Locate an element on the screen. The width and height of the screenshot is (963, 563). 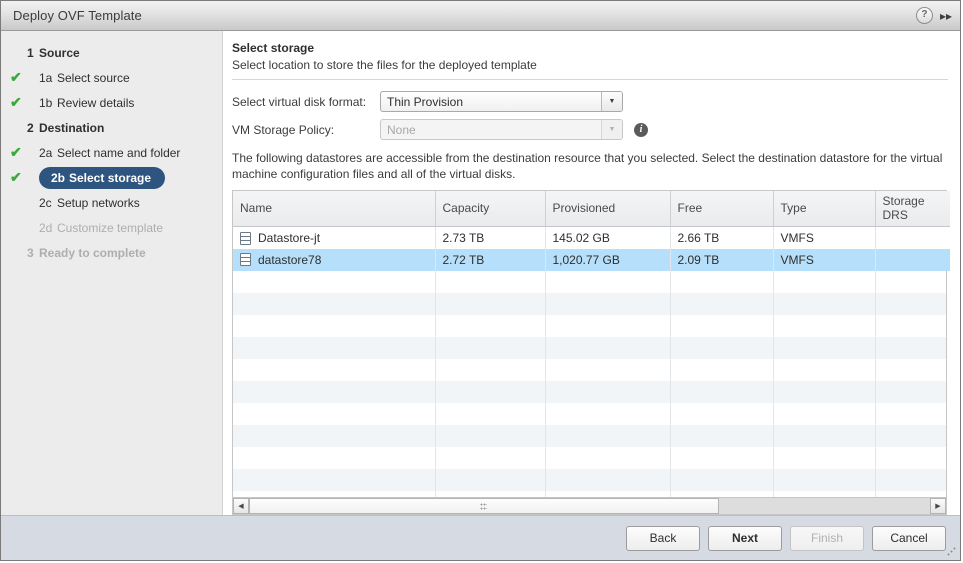
column-header-free: Free is located at coordinates (722, 209).